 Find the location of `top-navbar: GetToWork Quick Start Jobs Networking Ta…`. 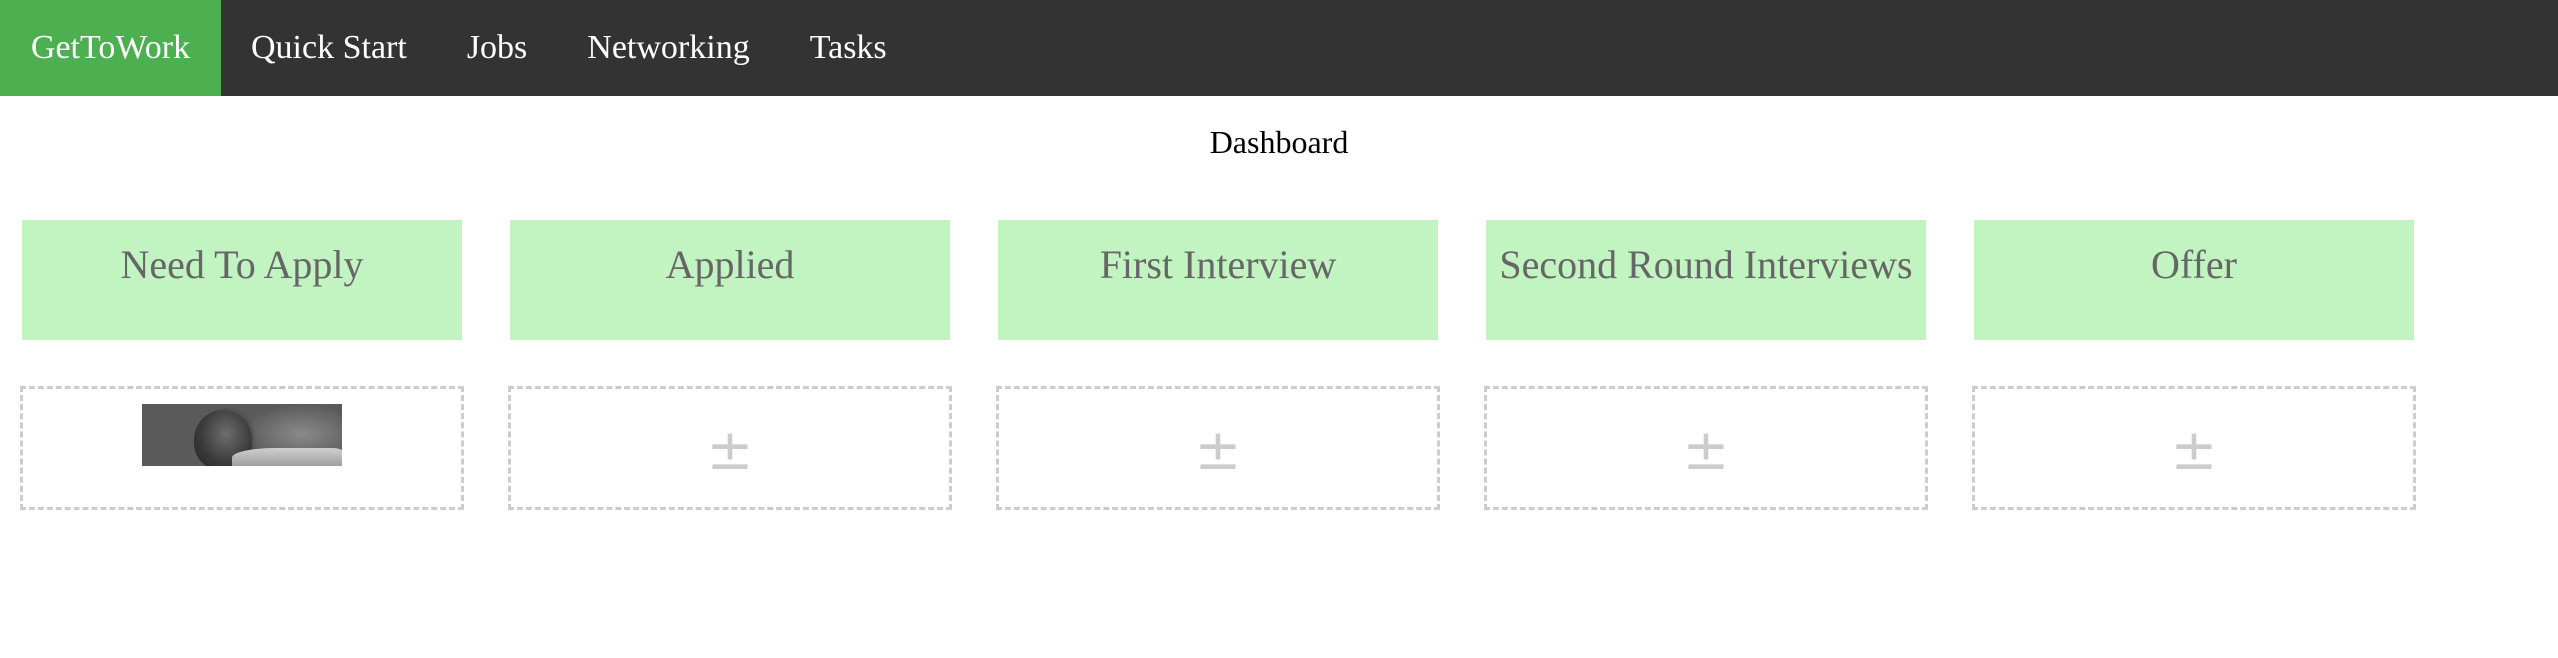

top-navbar: GetToWork Quick Start Jobs Networking Ta… is located at coordinates (1279, 48).